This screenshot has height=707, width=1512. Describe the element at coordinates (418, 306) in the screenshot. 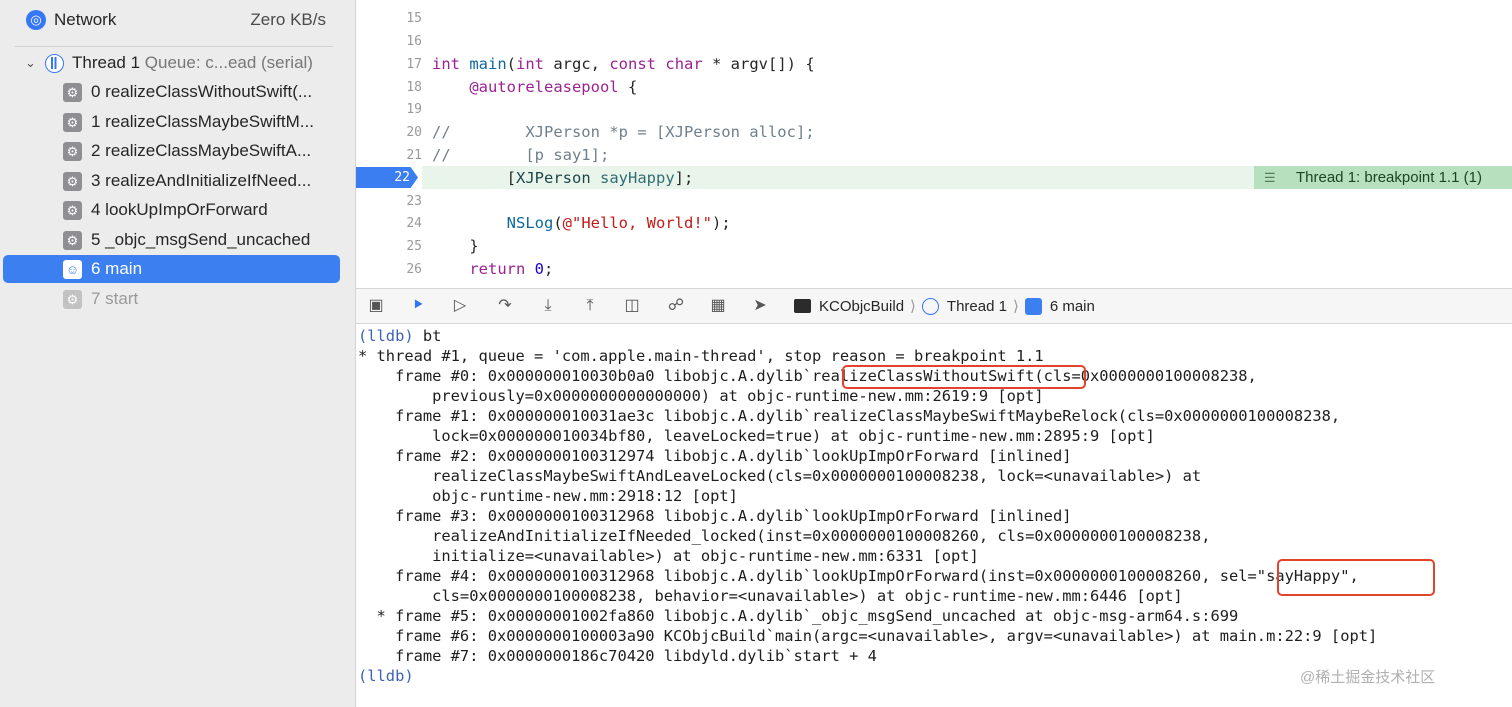

I see `breakpoints-toggle-icon: ⯈` at that location.